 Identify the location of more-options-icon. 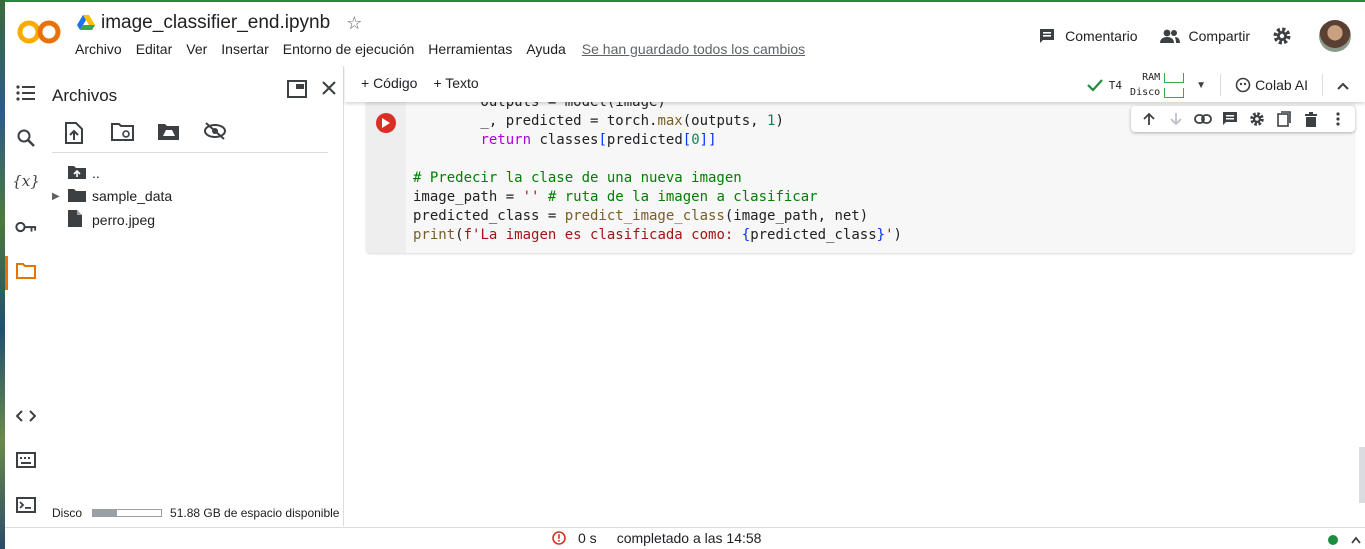
(1337, 119).